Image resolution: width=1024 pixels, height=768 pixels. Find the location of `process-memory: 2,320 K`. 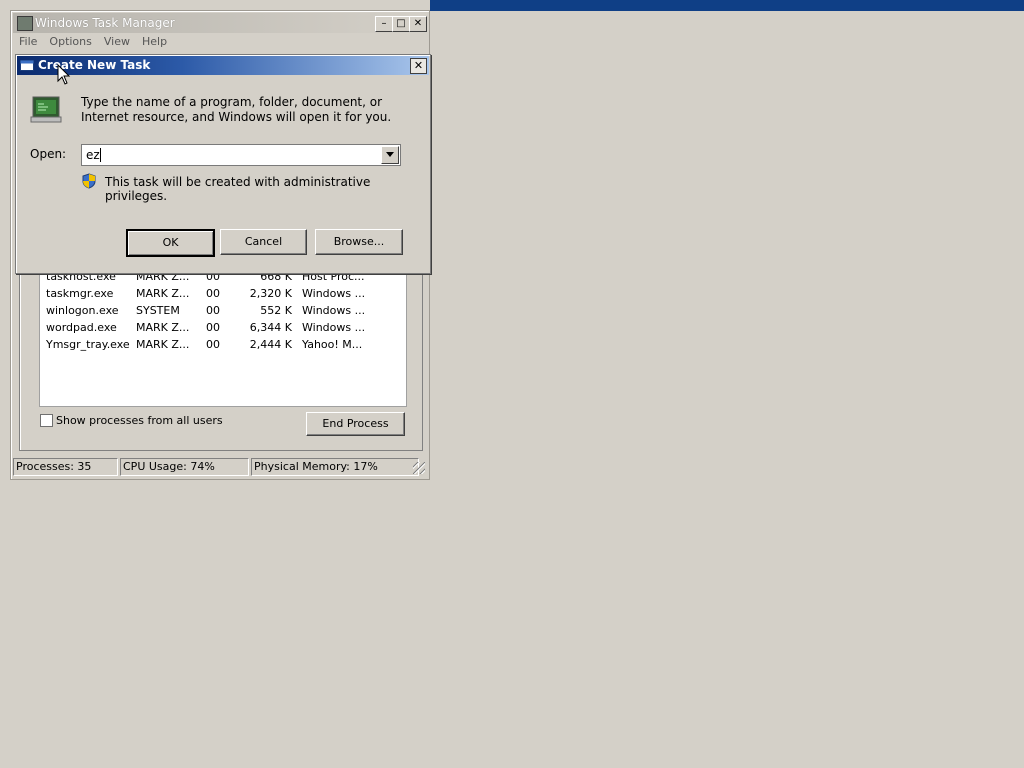

process-memory: 2,320 K is located at coordinates (270, 293).